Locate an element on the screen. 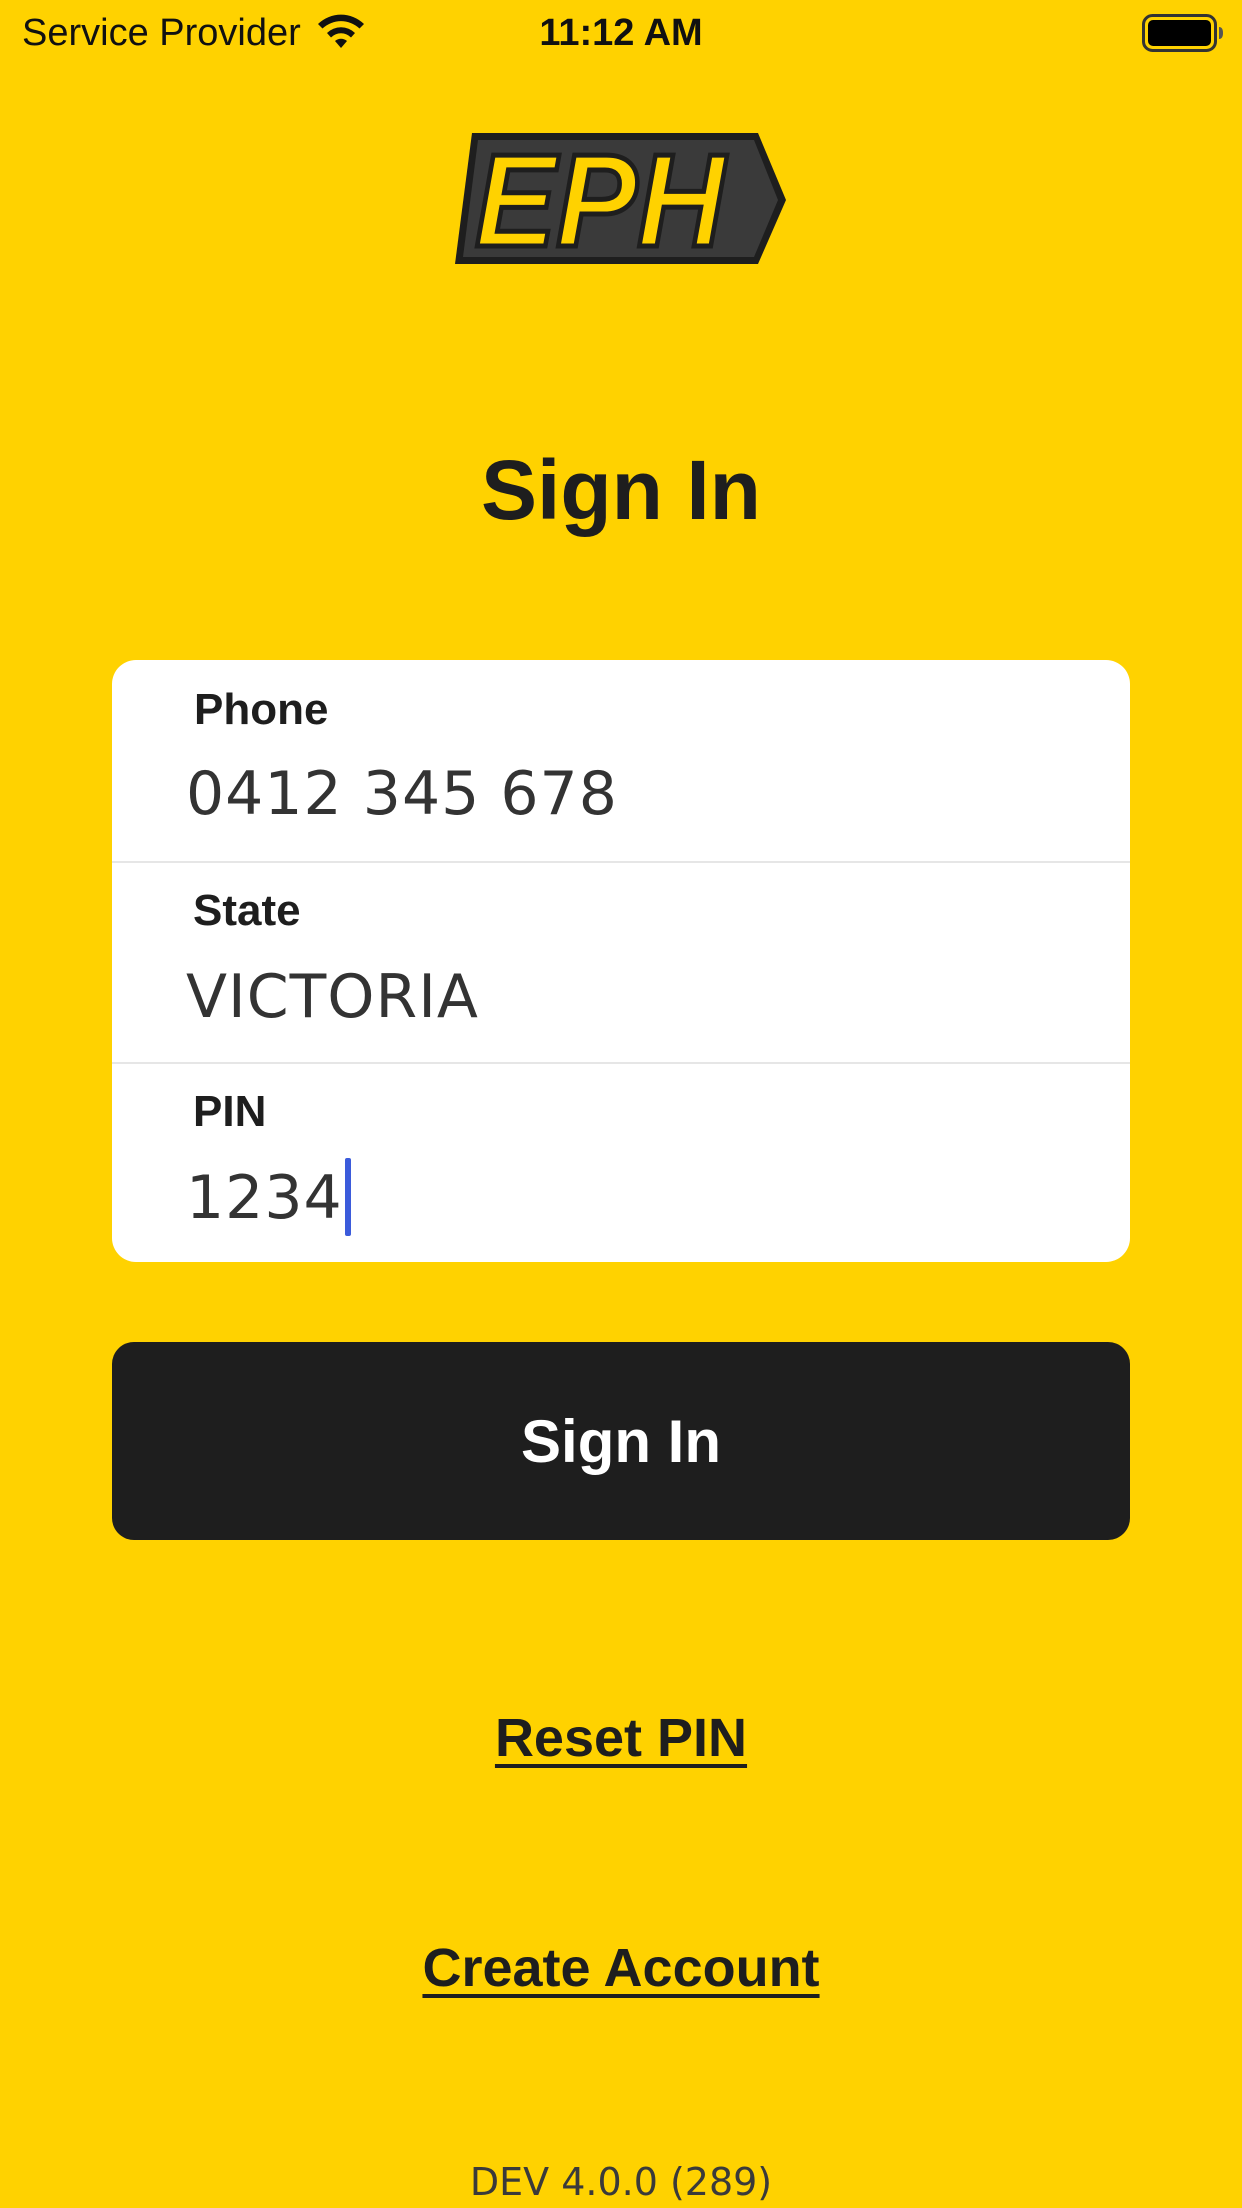 Image resolution: width=1242 pixels, height=2208 pixels. phone-input: 0412 345 678 is located at coordinates (402, 794).